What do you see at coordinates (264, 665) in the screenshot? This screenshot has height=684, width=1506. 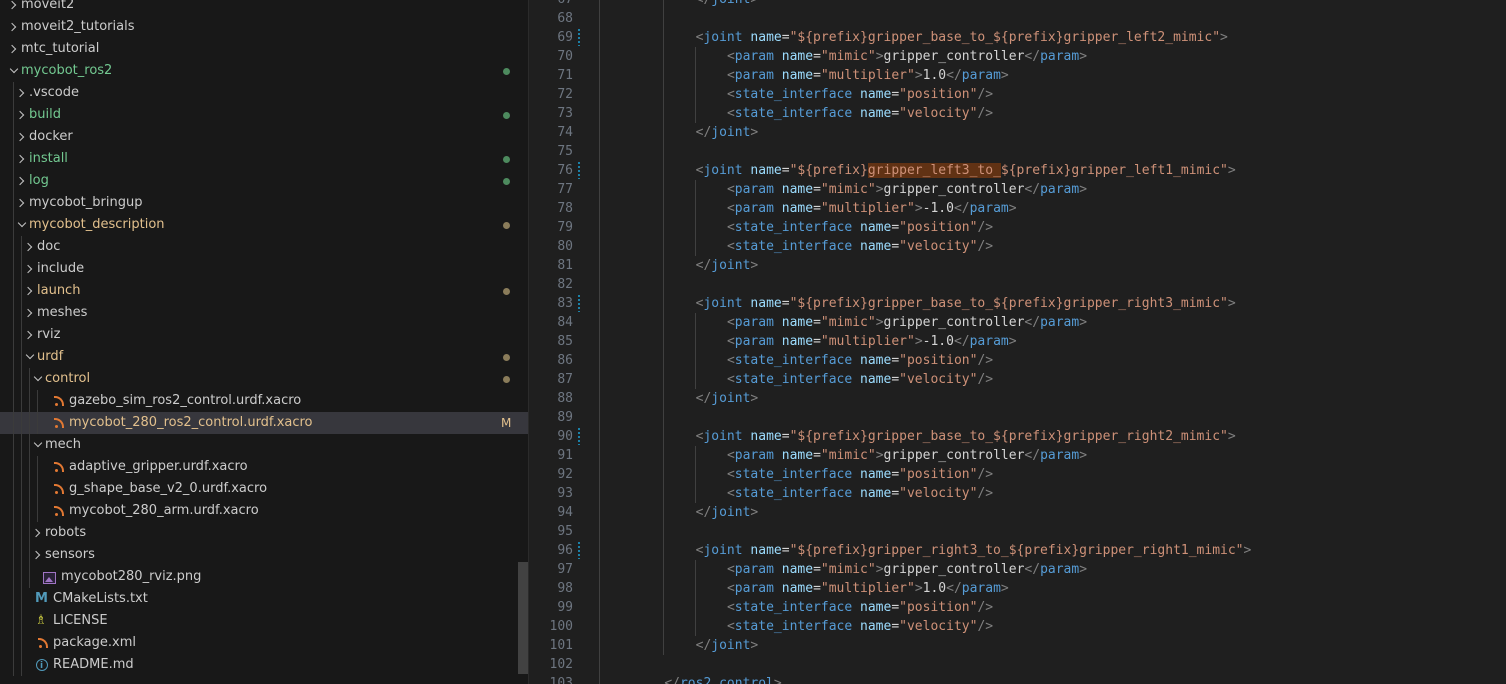 I see `explorer-item: README.md` at bounding box center [264, 665].